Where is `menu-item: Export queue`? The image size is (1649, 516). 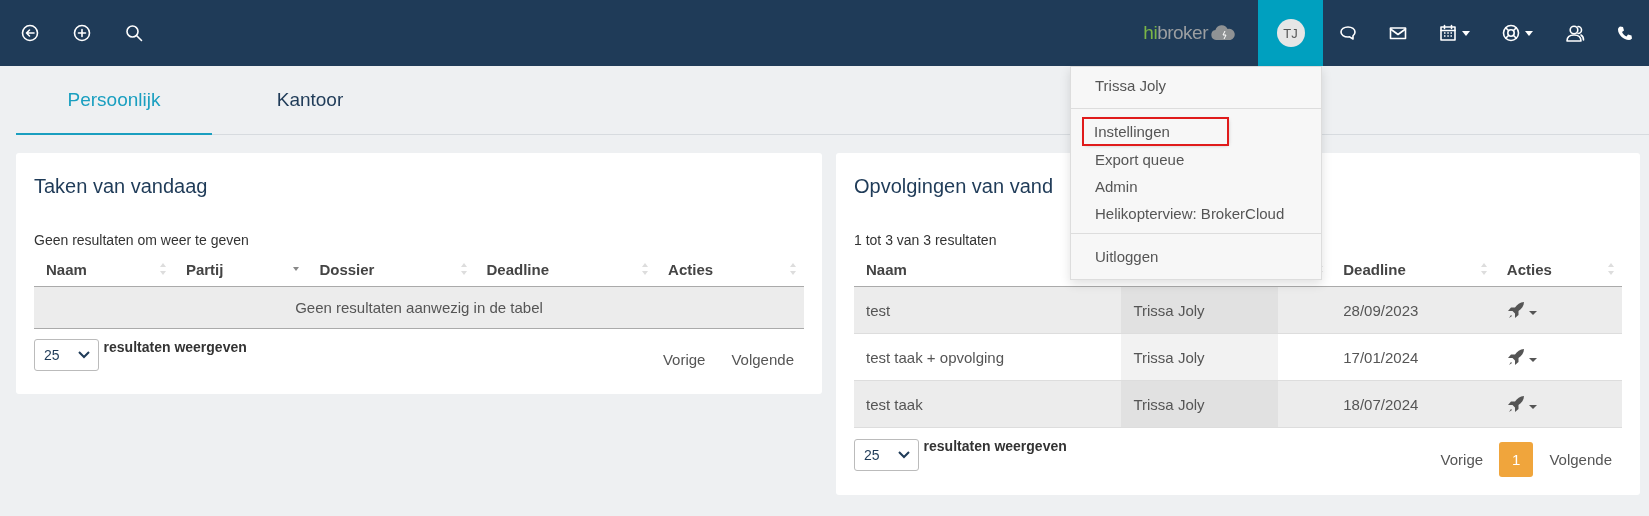
menu-item: Export queue is located at coordinates (1196, 159).